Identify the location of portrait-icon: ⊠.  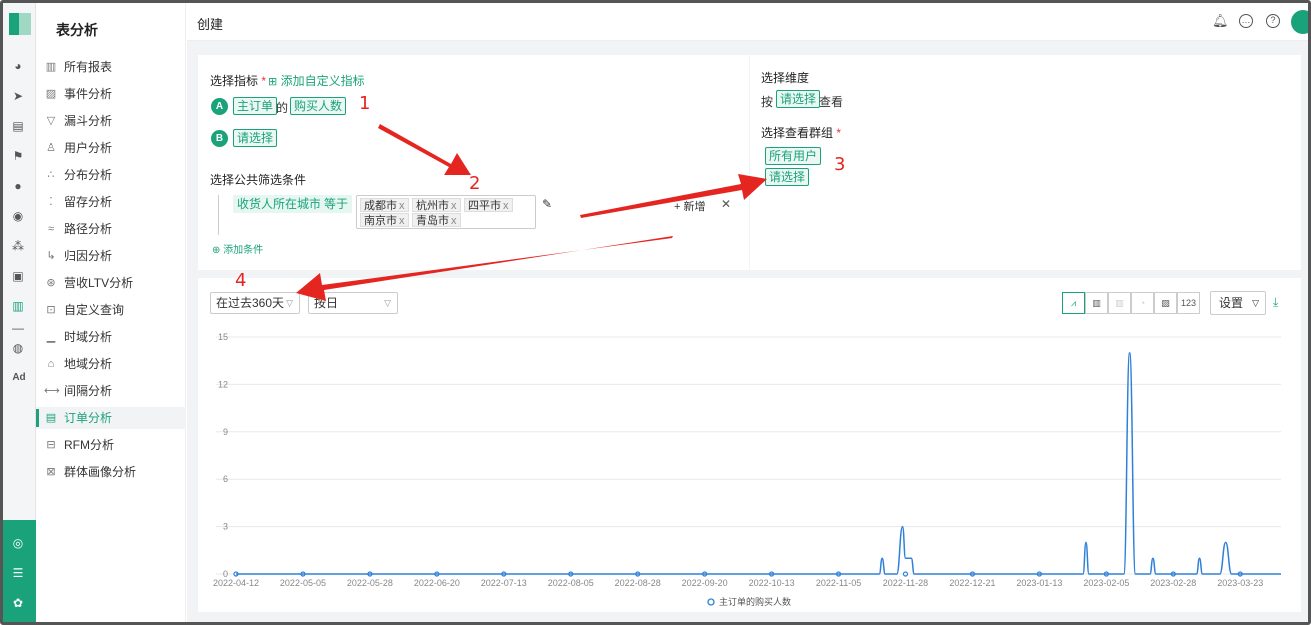
(51, 472).